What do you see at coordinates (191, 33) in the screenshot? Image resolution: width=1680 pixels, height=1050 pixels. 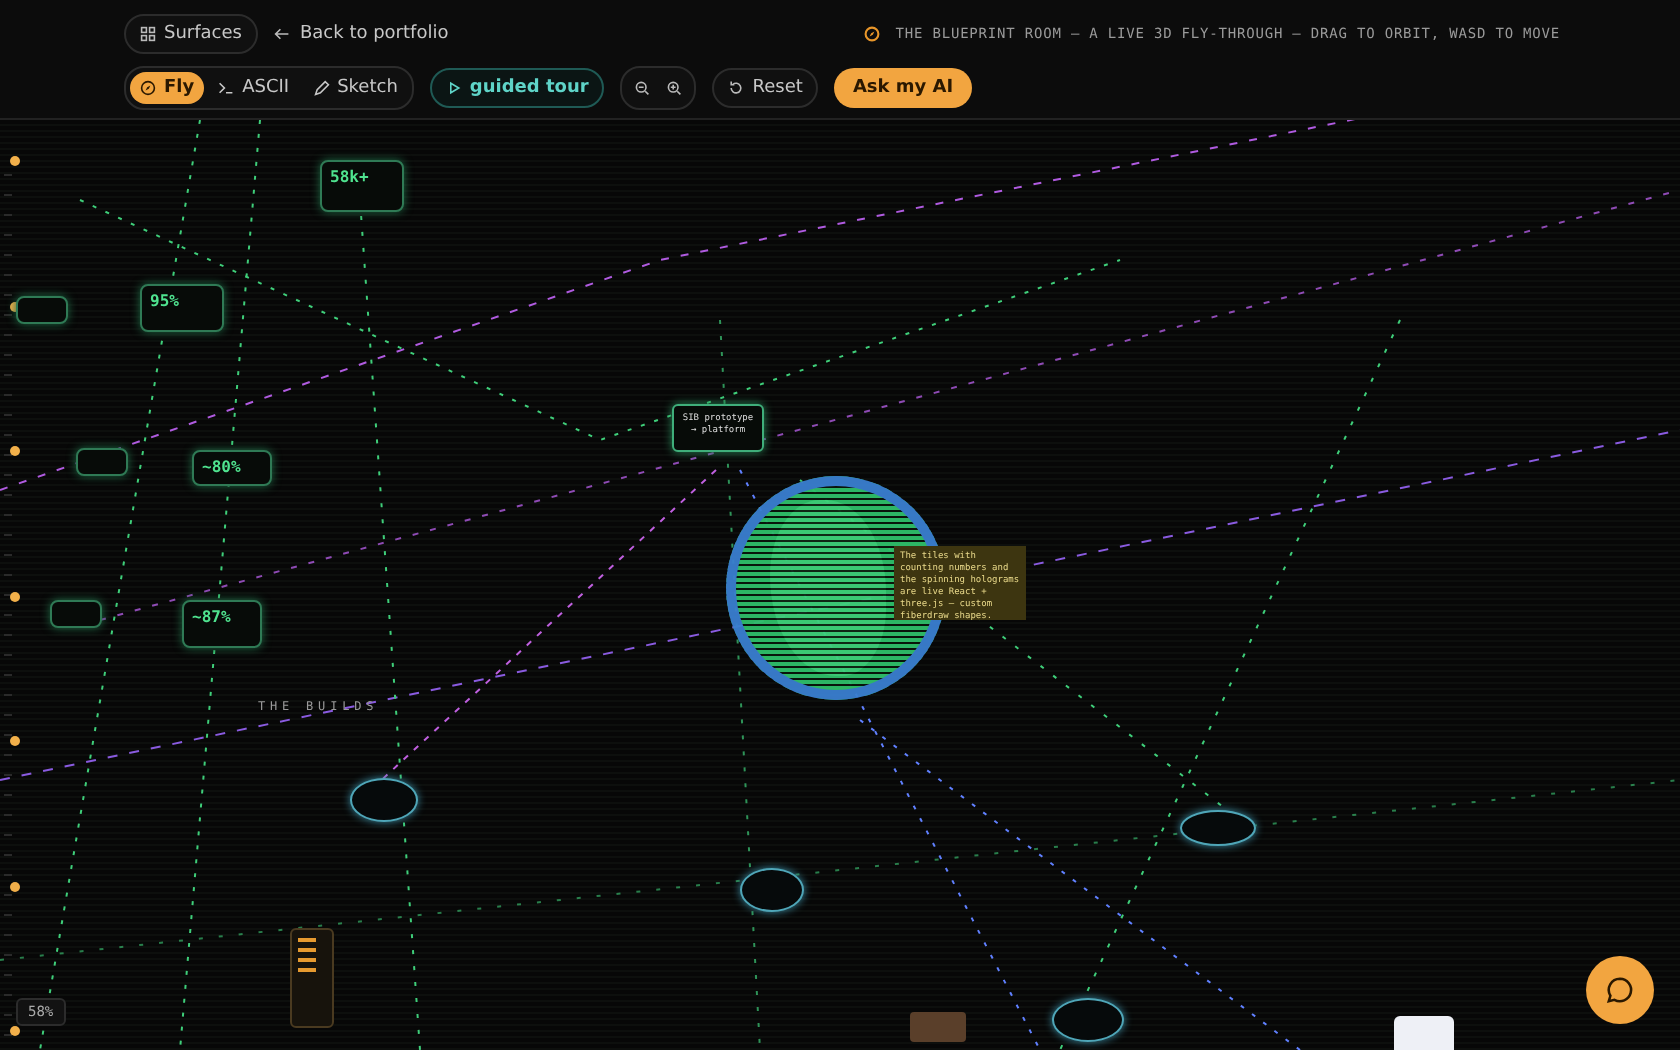 I see `surfaces-button: Surfaces` at bounding box center [191, 33].